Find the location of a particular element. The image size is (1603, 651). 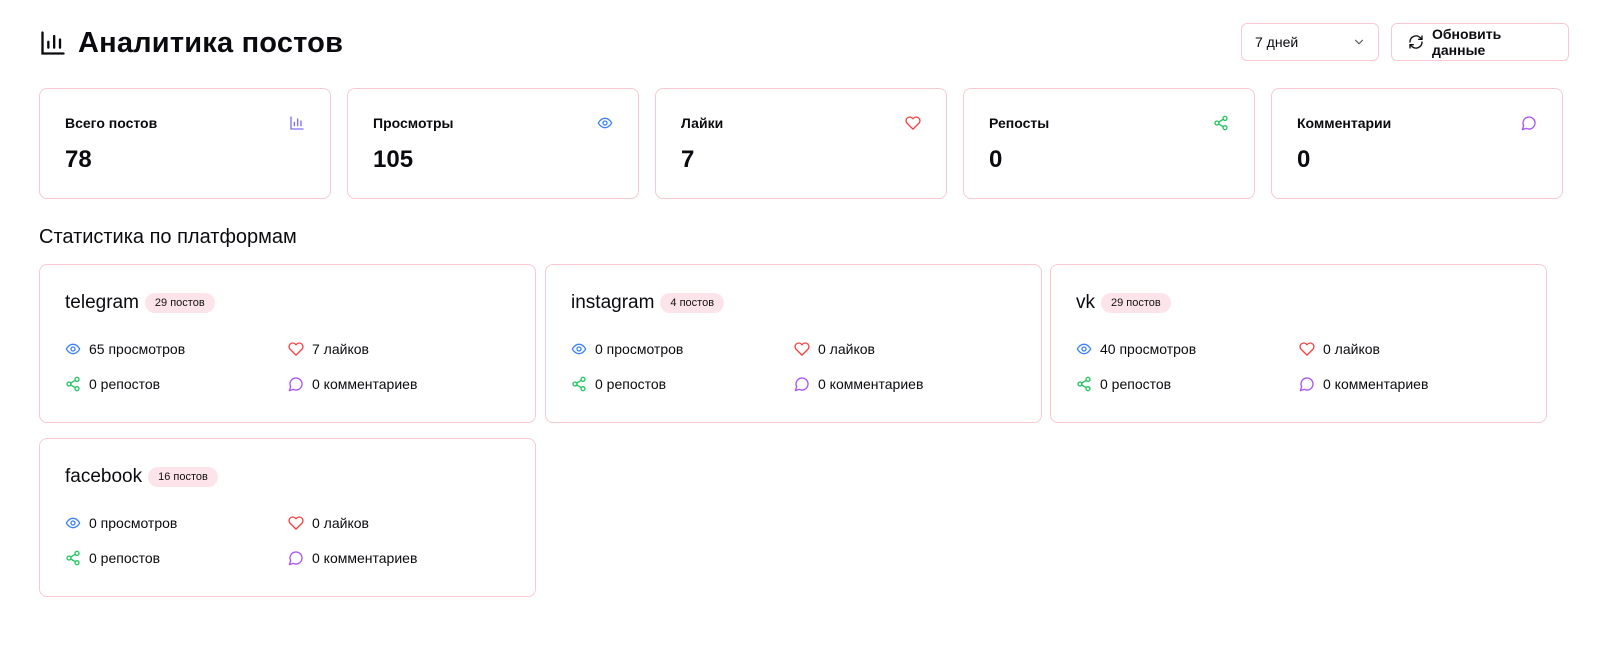

stat-card-reposts: Репосты 0 is located at coordinates (1109, 143).